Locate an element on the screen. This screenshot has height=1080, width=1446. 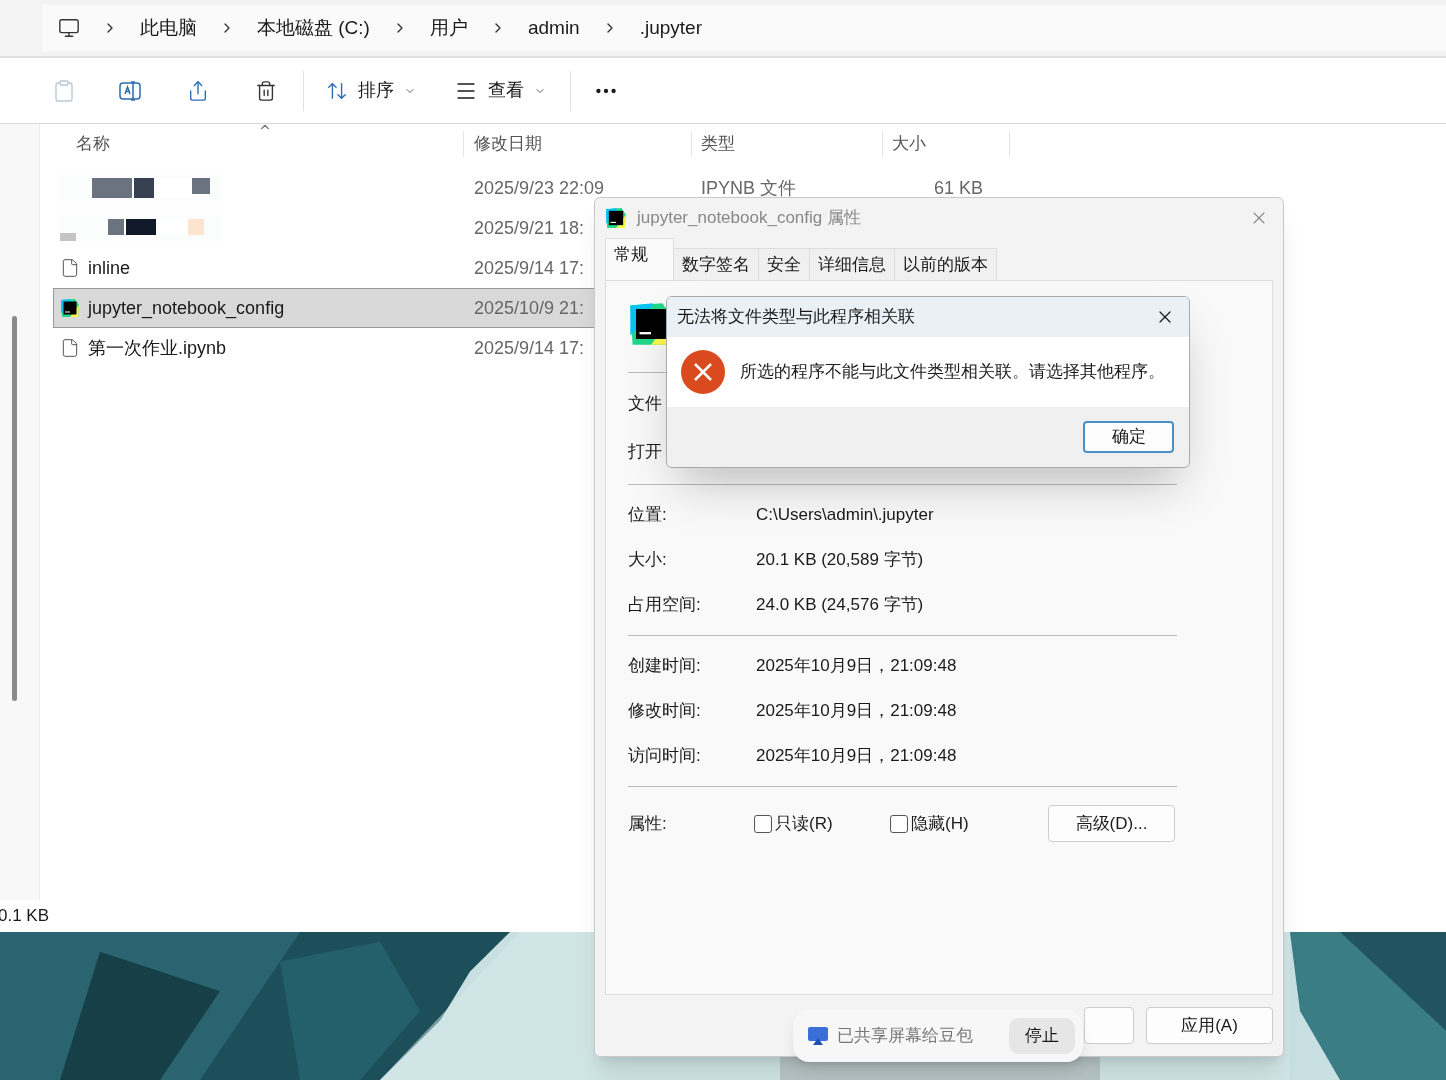
view-button: 查看 is located at coordinates (500, 90).